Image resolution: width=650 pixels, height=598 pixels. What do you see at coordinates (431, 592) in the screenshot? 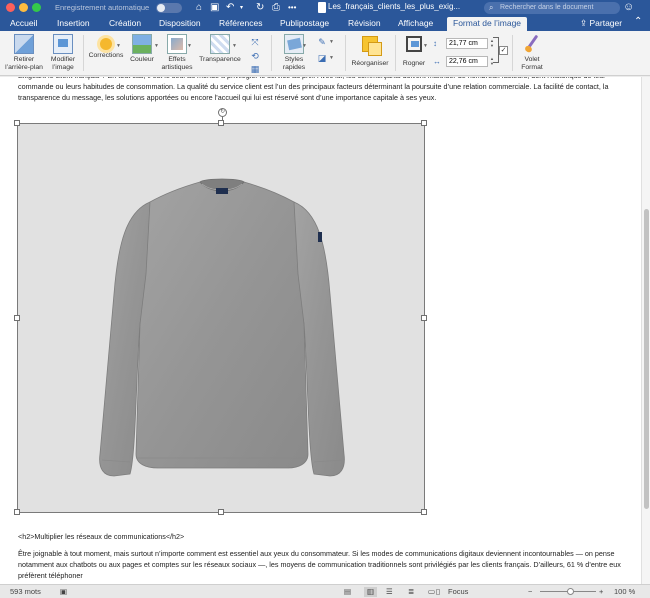
I see `draft-view-icon: ▭` at bounding box center [431, 592].